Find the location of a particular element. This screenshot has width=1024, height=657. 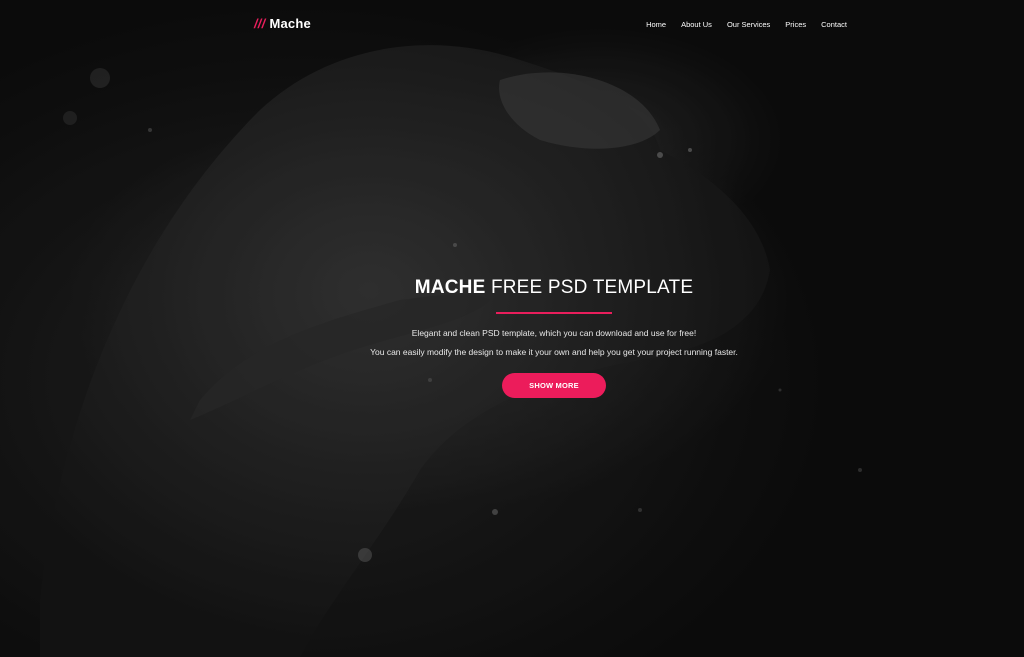

logo: ///Mache is located at coordinates (282, 23).